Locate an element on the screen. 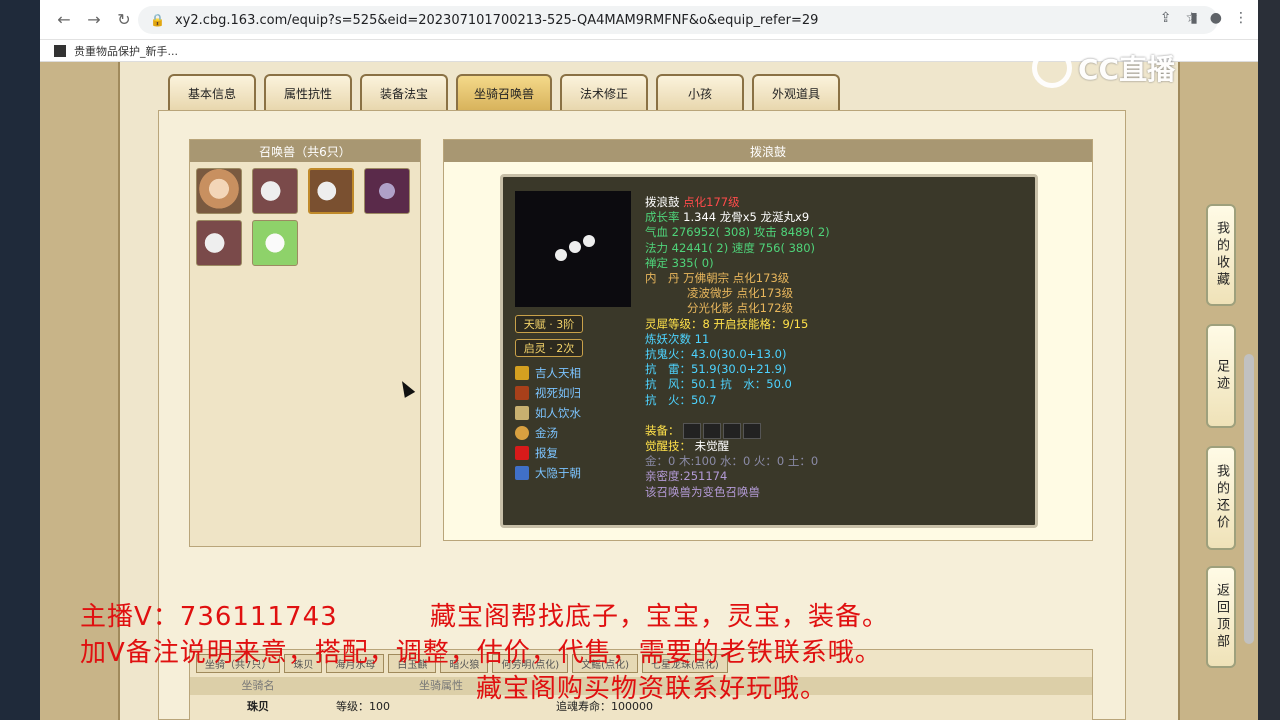  mp-label: 法力 is located at coordinates (656, 247).